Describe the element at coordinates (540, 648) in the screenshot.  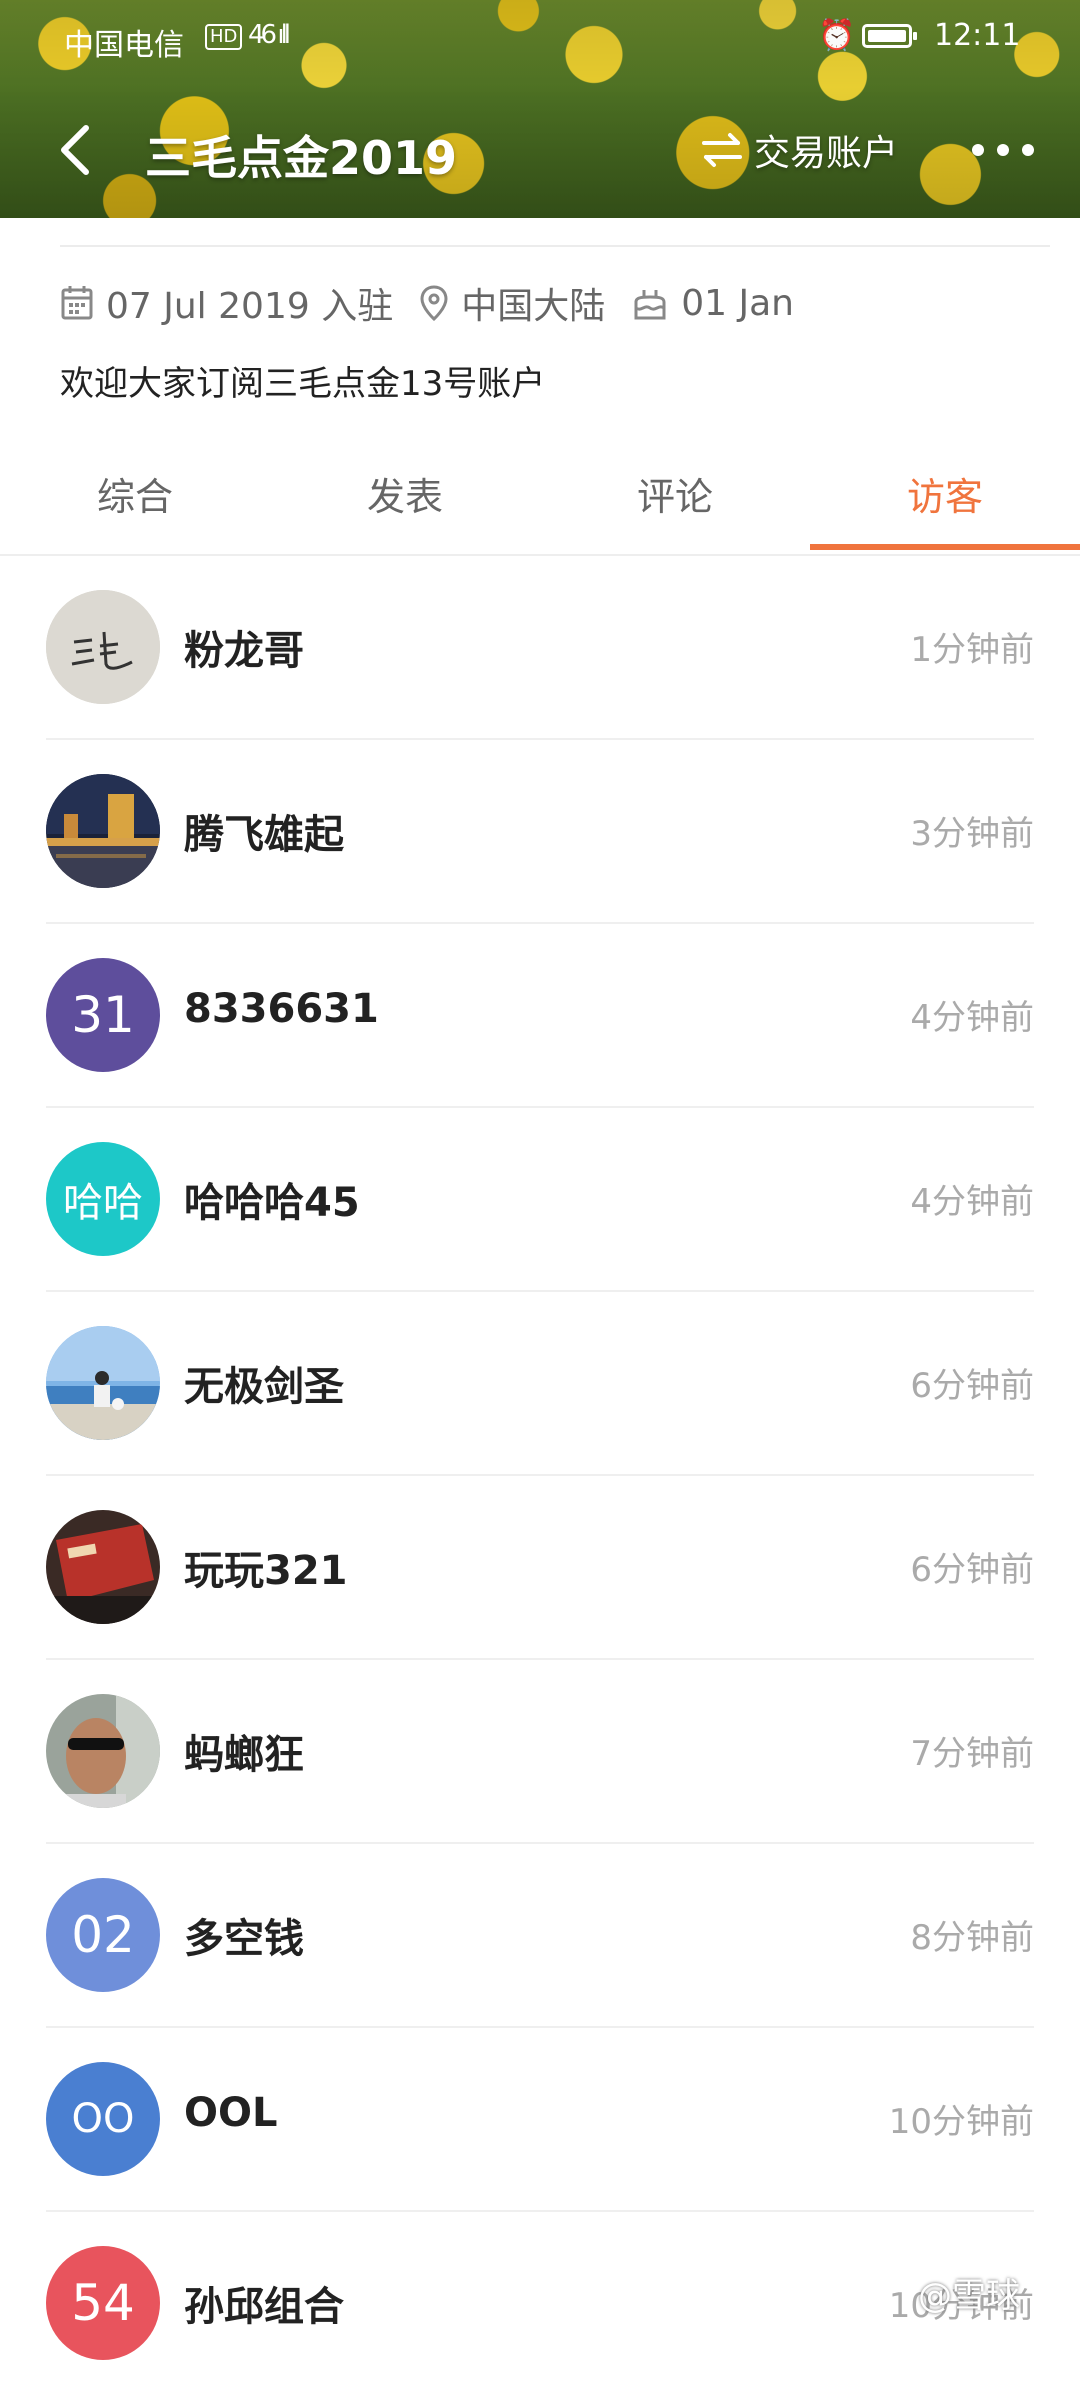
I see `visitor-row: 粉龙哥 1分钟前` at that location.